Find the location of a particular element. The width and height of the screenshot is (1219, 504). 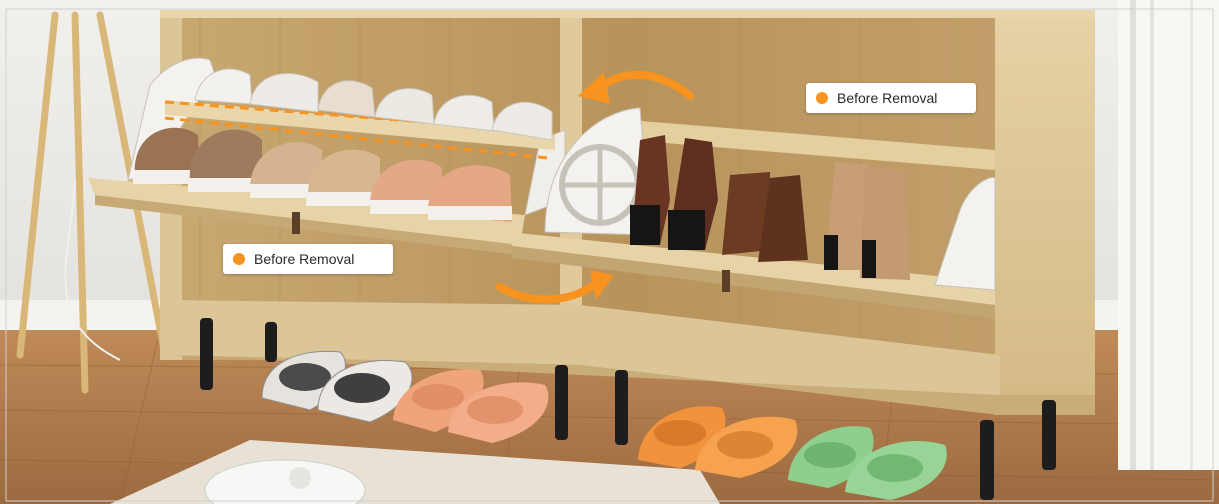

annotation-left: Before Removal is located at coordinates (308, 259).